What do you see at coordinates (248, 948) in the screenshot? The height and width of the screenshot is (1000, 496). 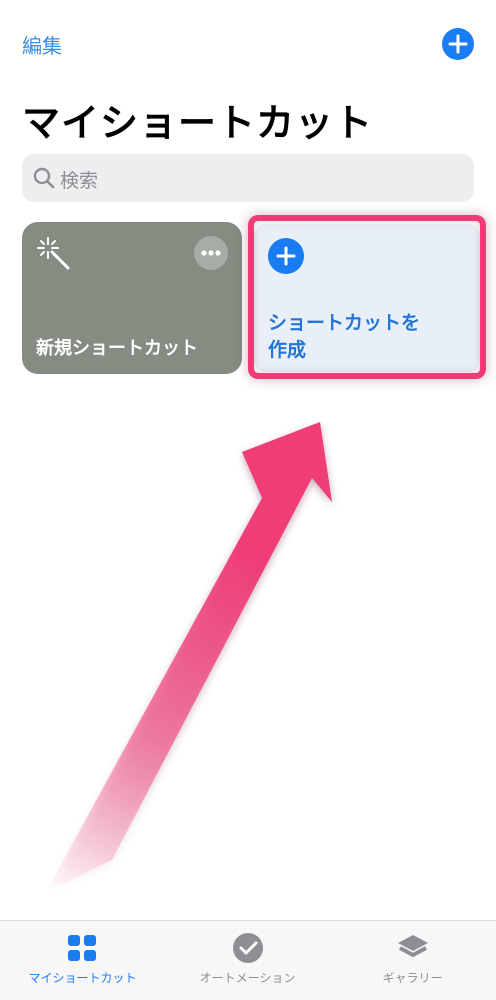 I see `checkmark-clock-icon` at bounding box center [248, 948].